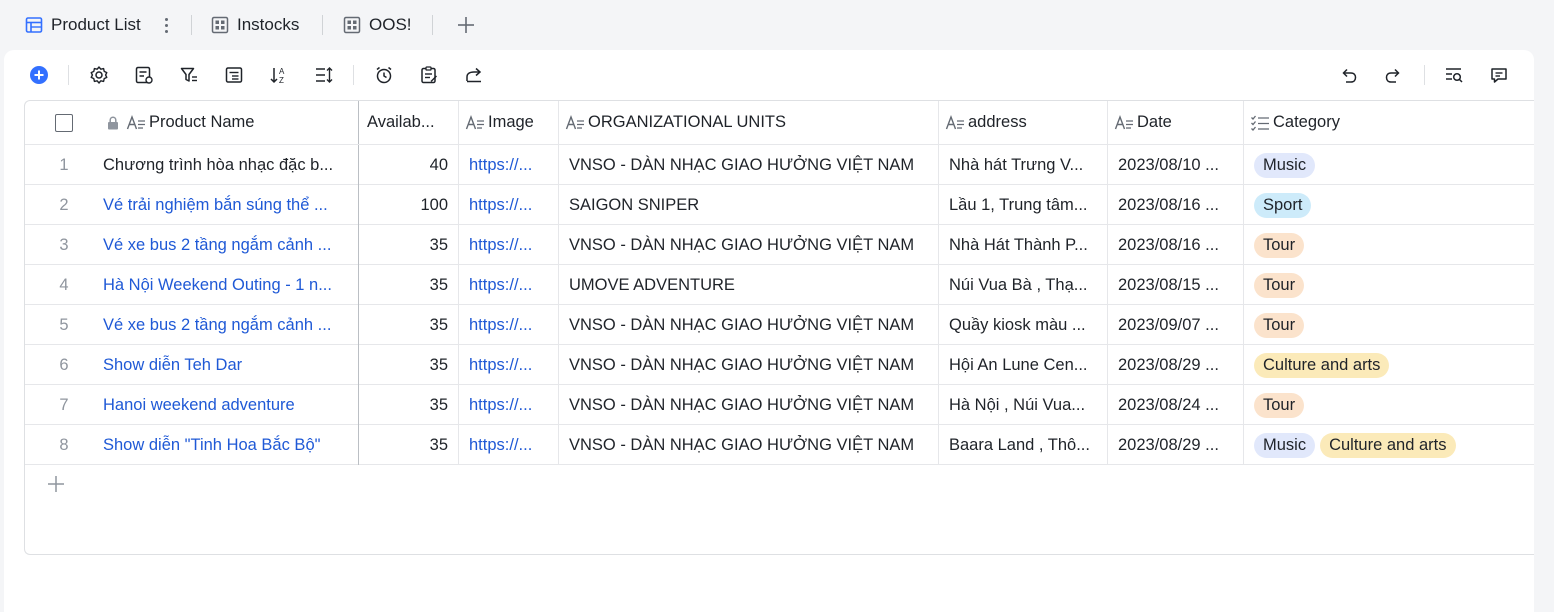  I want to click on select-all-checkbox, so click(64, 122).